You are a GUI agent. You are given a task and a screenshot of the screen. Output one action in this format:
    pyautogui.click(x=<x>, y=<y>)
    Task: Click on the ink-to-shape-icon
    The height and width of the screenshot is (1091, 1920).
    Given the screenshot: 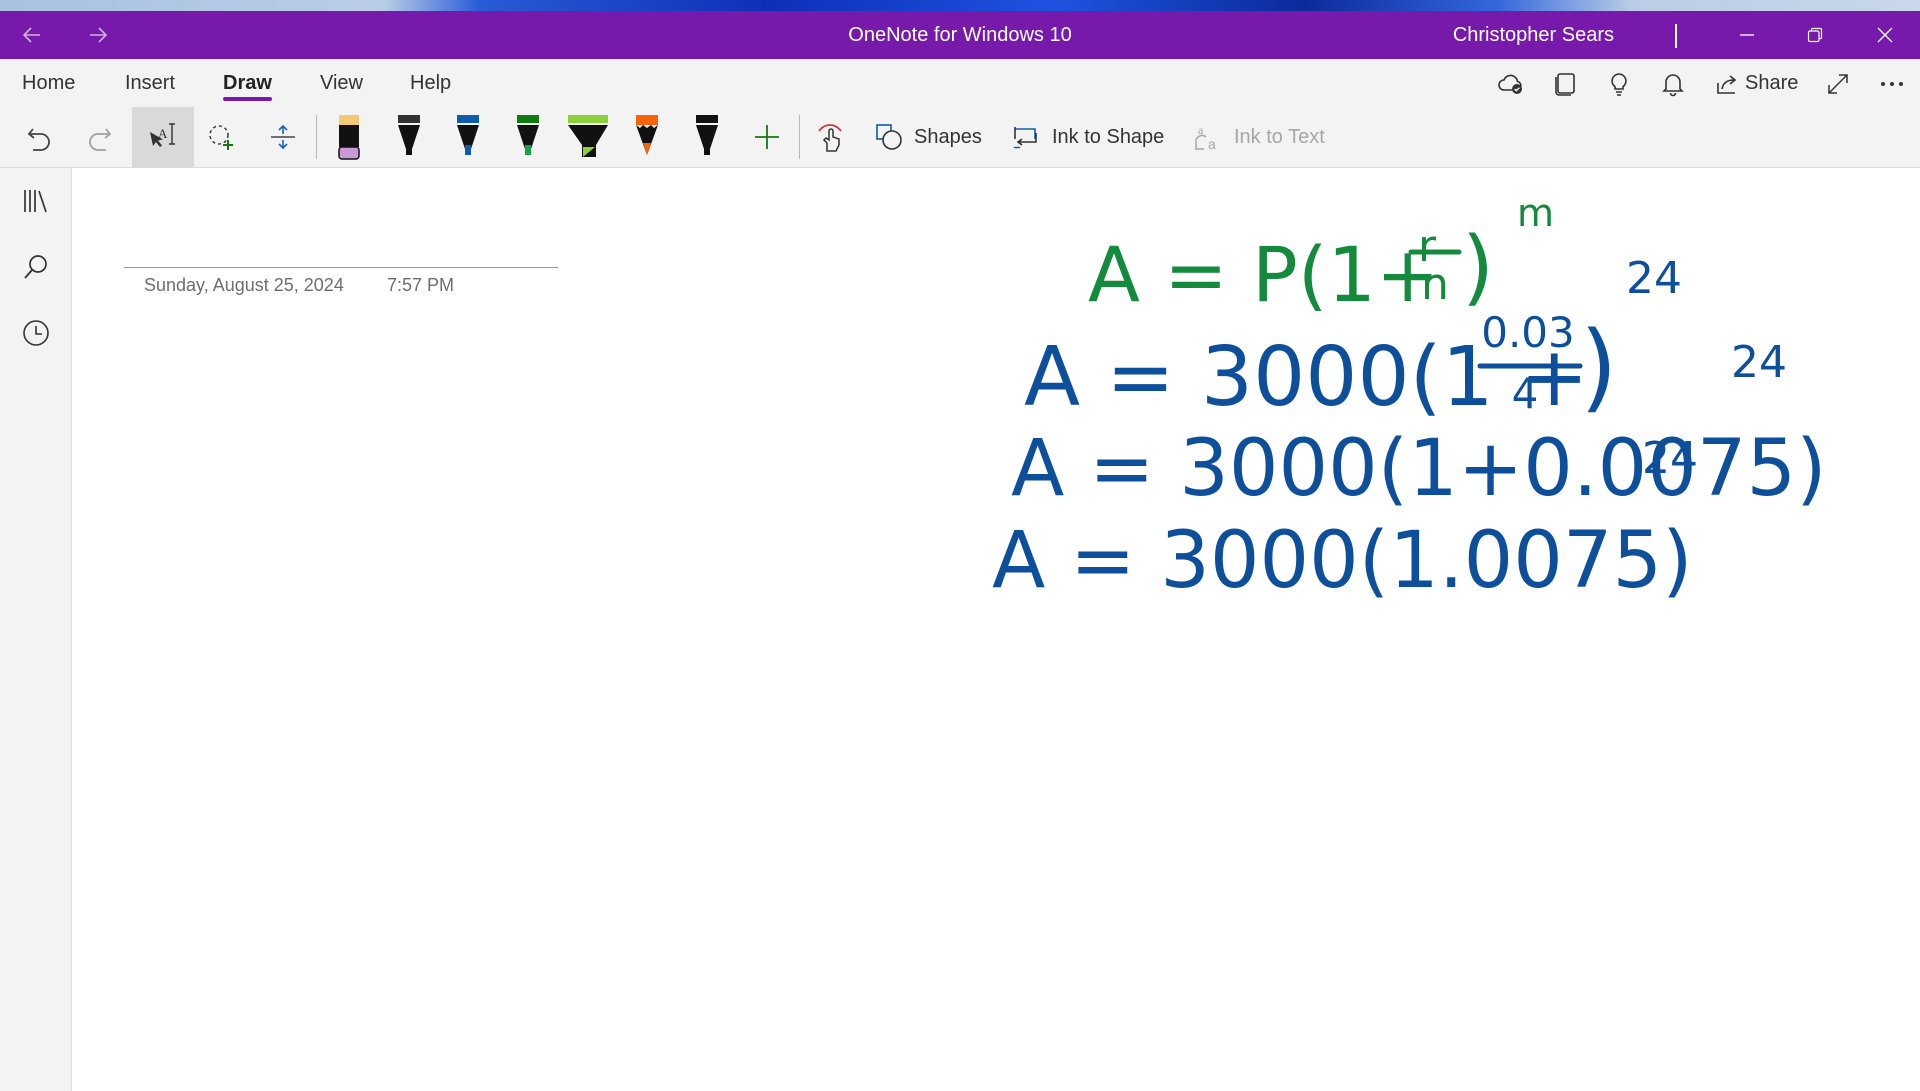 What is the action you would take?
    pyautogui.click(x=1025, y=138)
    